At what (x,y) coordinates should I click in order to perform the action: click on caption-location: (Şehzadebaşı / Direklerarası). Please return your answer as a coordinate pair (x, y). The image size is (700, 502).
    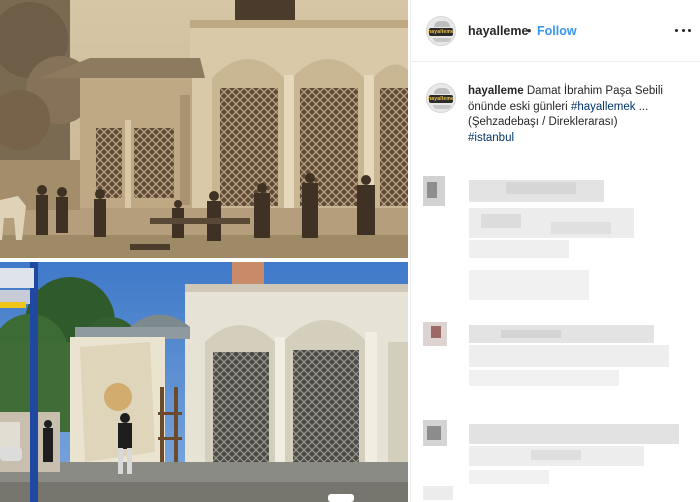
    Looking at the image, I should click on (543, 122).